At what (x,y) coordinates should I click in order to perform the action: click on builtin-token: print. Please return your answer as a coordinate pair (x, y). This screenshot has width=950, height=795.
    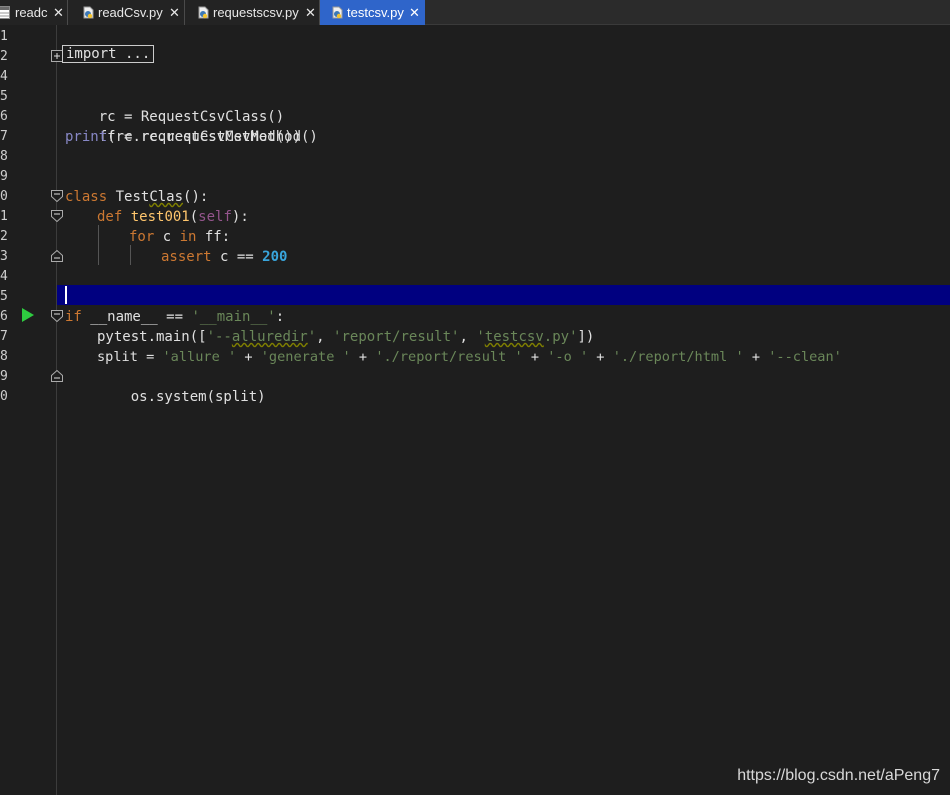
    Looking at the image, I should click on (86, 137).